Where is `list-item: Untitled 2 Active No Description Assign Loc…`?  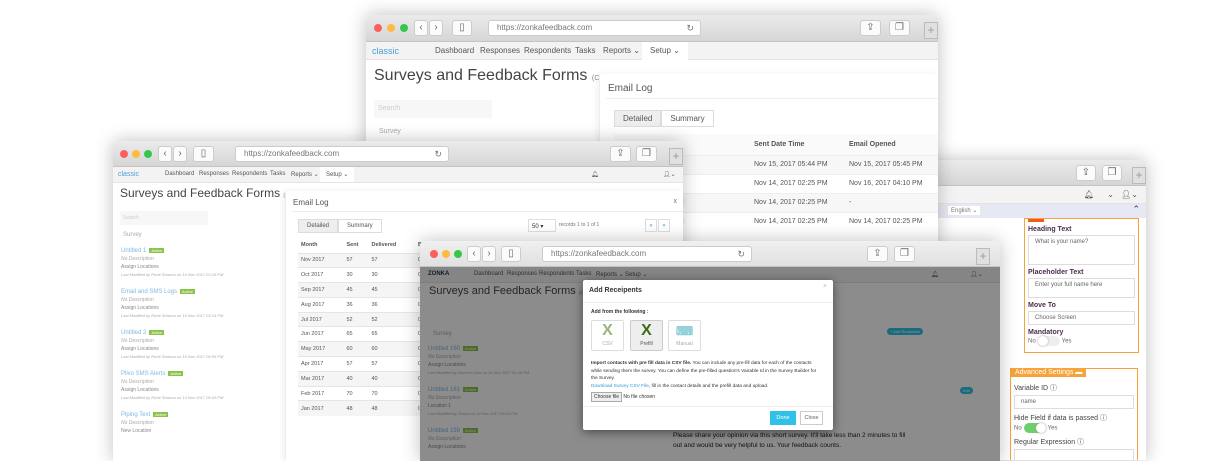 list-item: Untitled 2 Active No Description Assign Loc… is located at coordinates (196, 345).